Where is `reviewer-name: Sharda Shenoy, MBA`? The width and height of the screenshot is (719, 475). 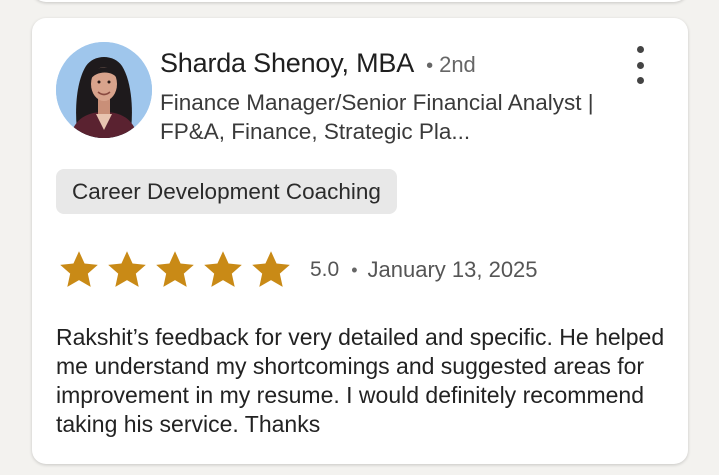
reviewer-name: Sharda Shenoy, MBA is located at coordinates (287, 63).